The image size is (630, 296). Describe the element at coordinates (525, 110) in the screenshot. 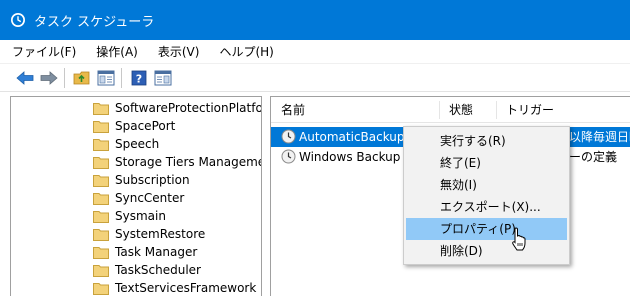

I see `column-header-trigger: トリガー` at that location.